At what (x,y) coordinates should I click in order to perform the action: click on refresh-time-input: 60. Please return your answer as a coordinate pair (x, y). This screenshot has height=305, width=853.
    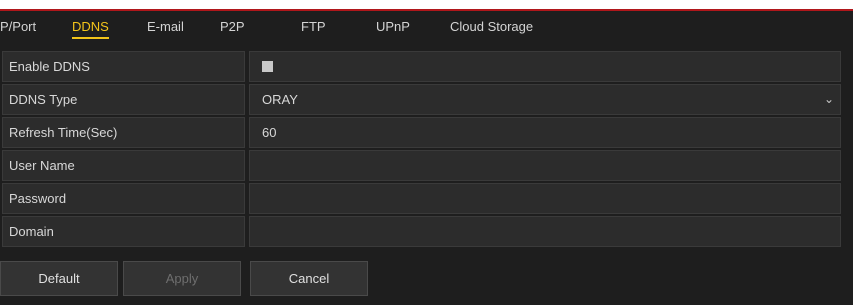
    Looking at the image, I should click on (545, 132).